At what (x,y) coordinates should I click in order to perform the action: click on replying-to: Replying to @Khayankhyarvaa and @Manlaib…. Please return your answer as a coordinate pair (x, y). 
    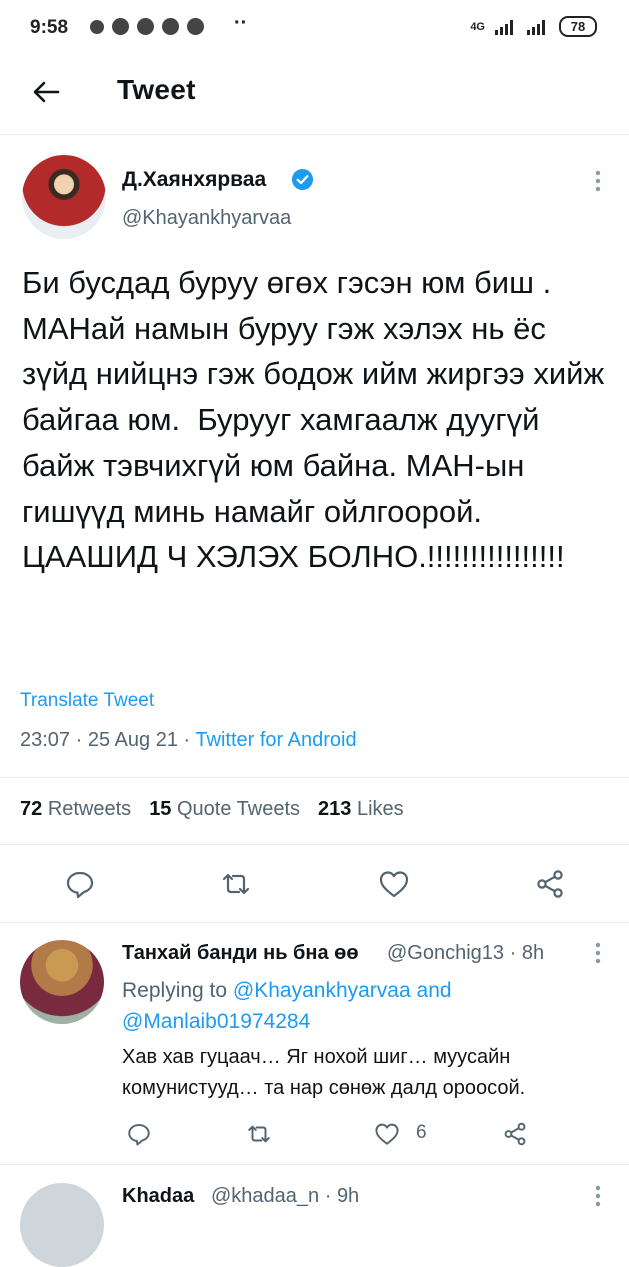
    Looking at the image, I should click on (362, 1006).